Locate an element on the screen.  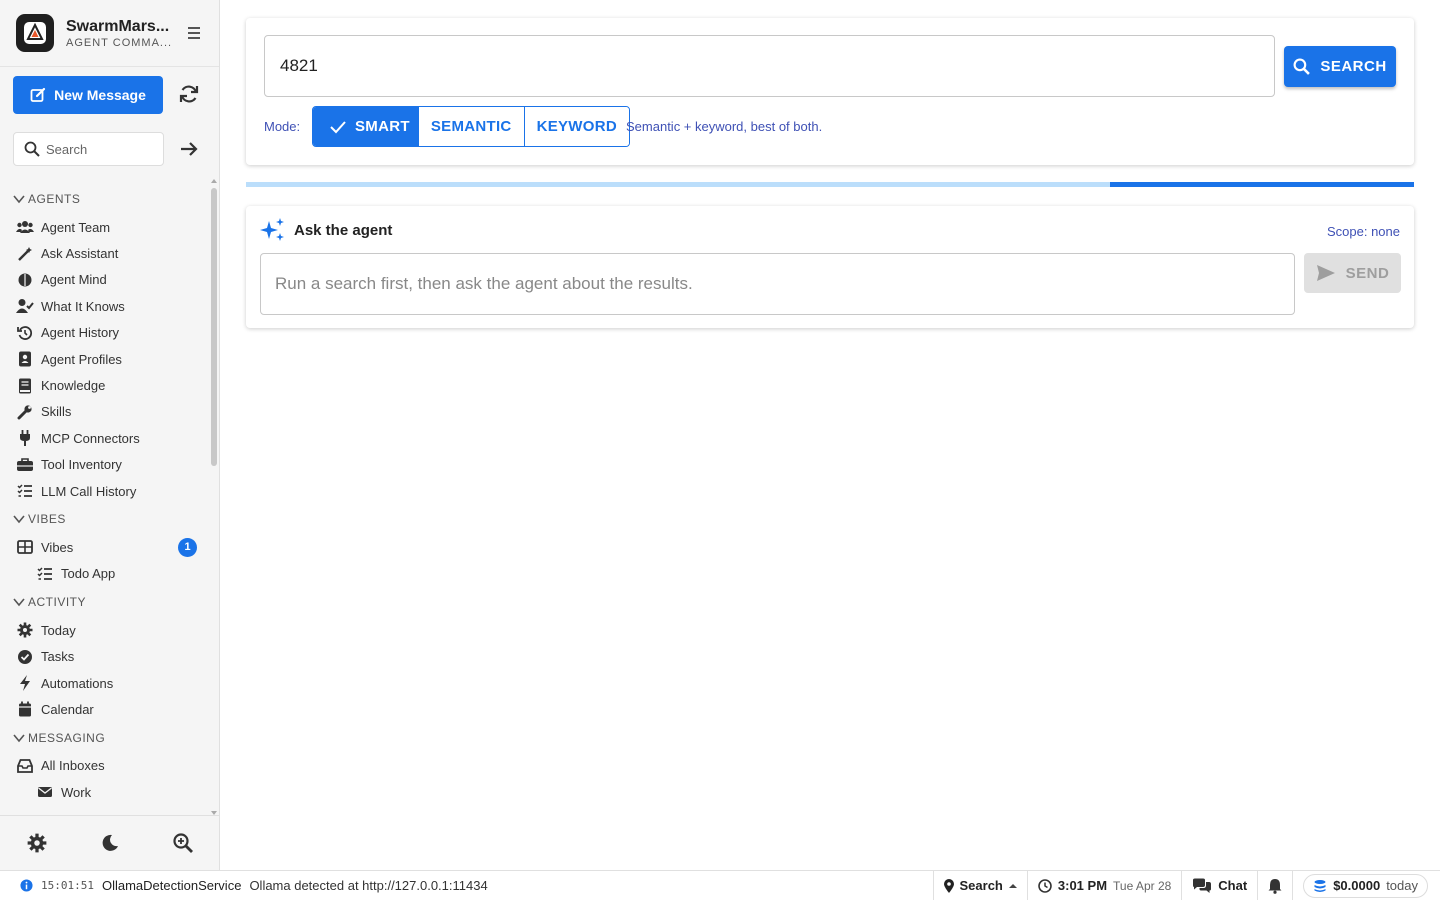
search-button: SEARCH is located at coordinates (1340, 66).